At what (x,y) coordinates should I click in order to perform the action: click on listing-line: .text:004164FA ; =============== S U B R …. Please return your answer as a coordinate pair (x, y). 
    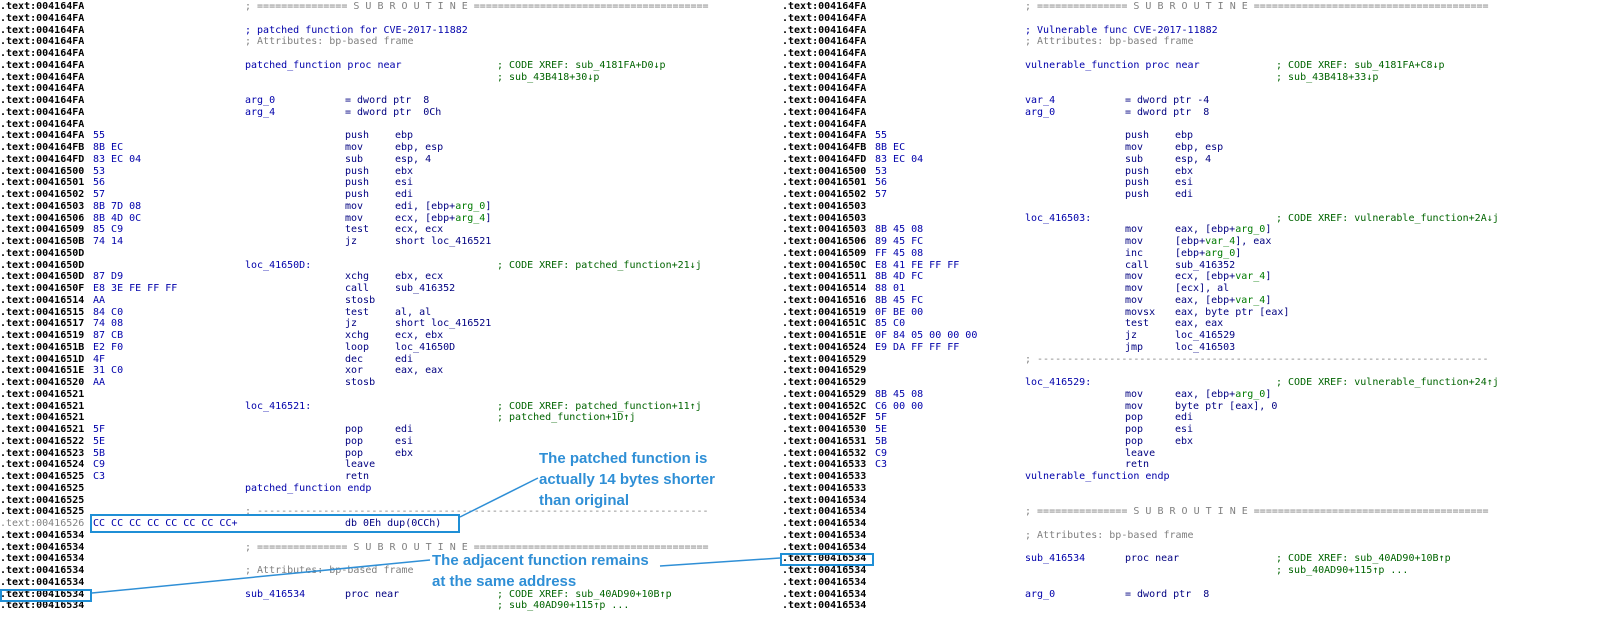
    Looking at the image, I should click on (1191, 7).